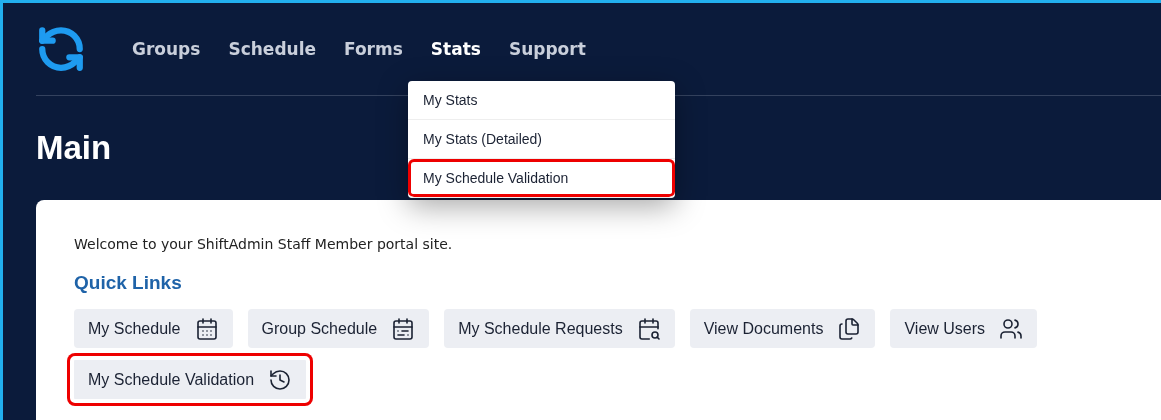 The image size is (1161, 420). Describe the element at coordinates (166, 49) in the screenshot. I see `nav-link: Groups` at that location.